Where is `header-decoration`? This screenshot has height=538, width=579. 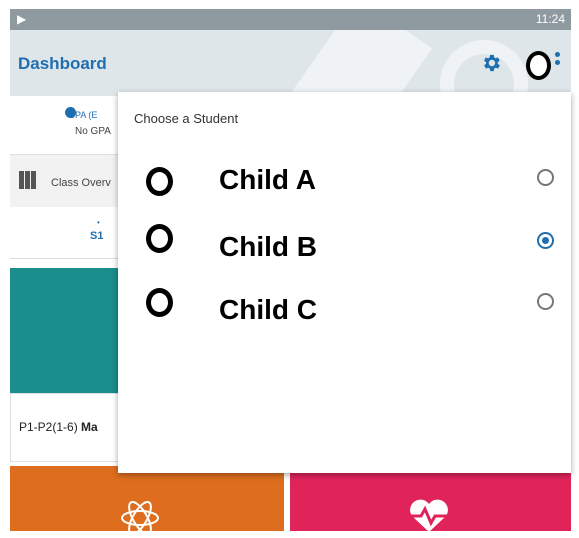 header-decoration is located at coordinates (355, 63).